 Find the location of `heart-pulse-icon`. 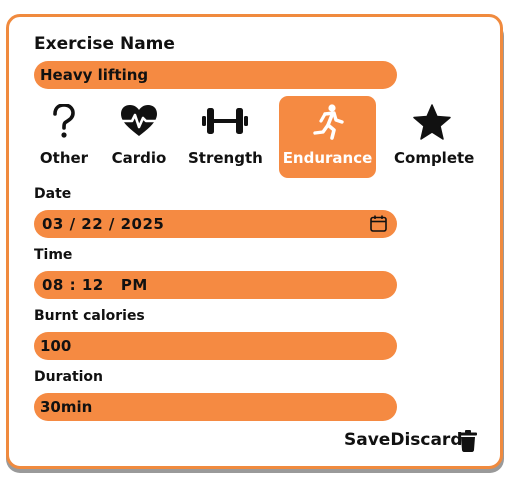

heart-pulse-icon is located at coordinates (139, 123).